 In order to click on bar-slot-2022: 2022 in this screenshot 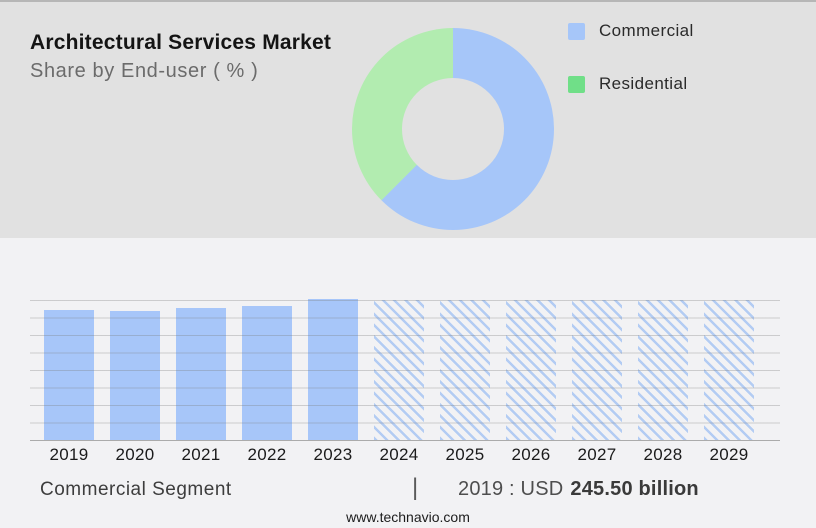, I will do `click(267, 382)`.